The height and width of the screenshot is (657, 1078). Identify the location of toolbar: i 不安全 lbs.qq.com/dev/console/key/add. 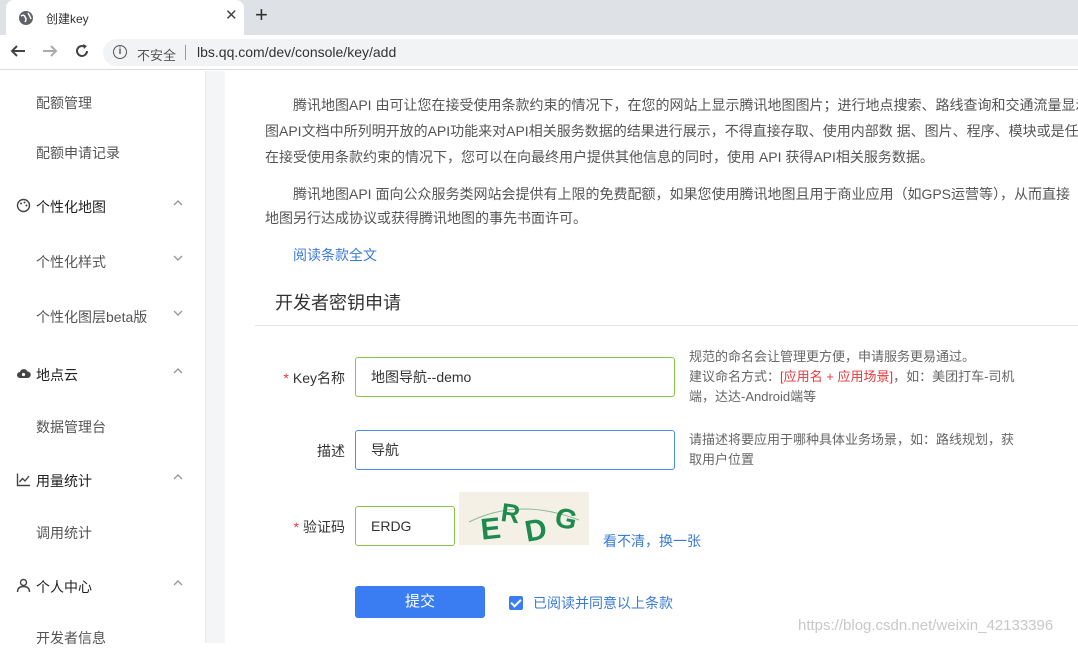
(539, 52).